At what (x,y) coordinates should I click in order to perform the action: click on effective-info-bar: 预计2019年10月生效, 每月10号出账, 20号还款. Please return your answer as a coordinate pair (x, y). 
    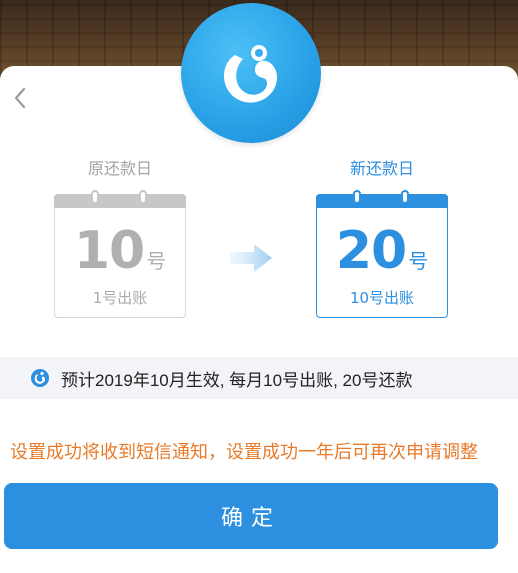
    Looking at the image, I should click on (259, 378).